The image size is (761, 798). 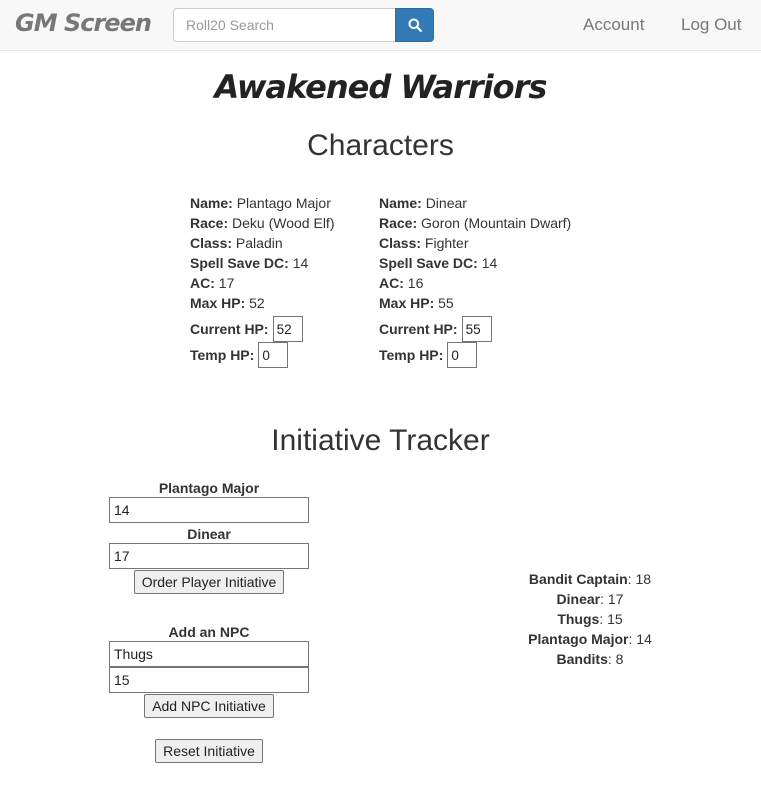 I want to click on initiative-entry-value: : 14, so click(x=640, y=639).